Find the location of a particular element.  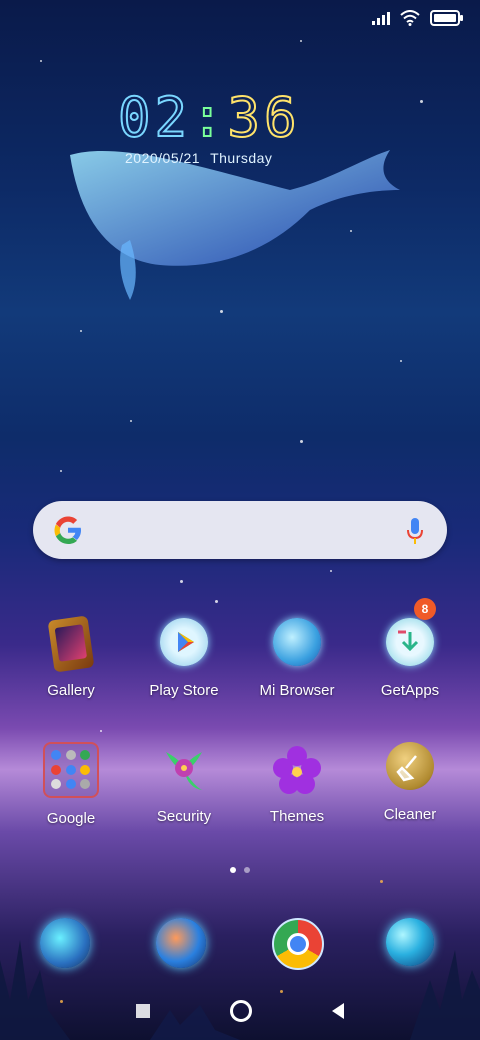

app-label: Google is located at coordinates (71, 818).